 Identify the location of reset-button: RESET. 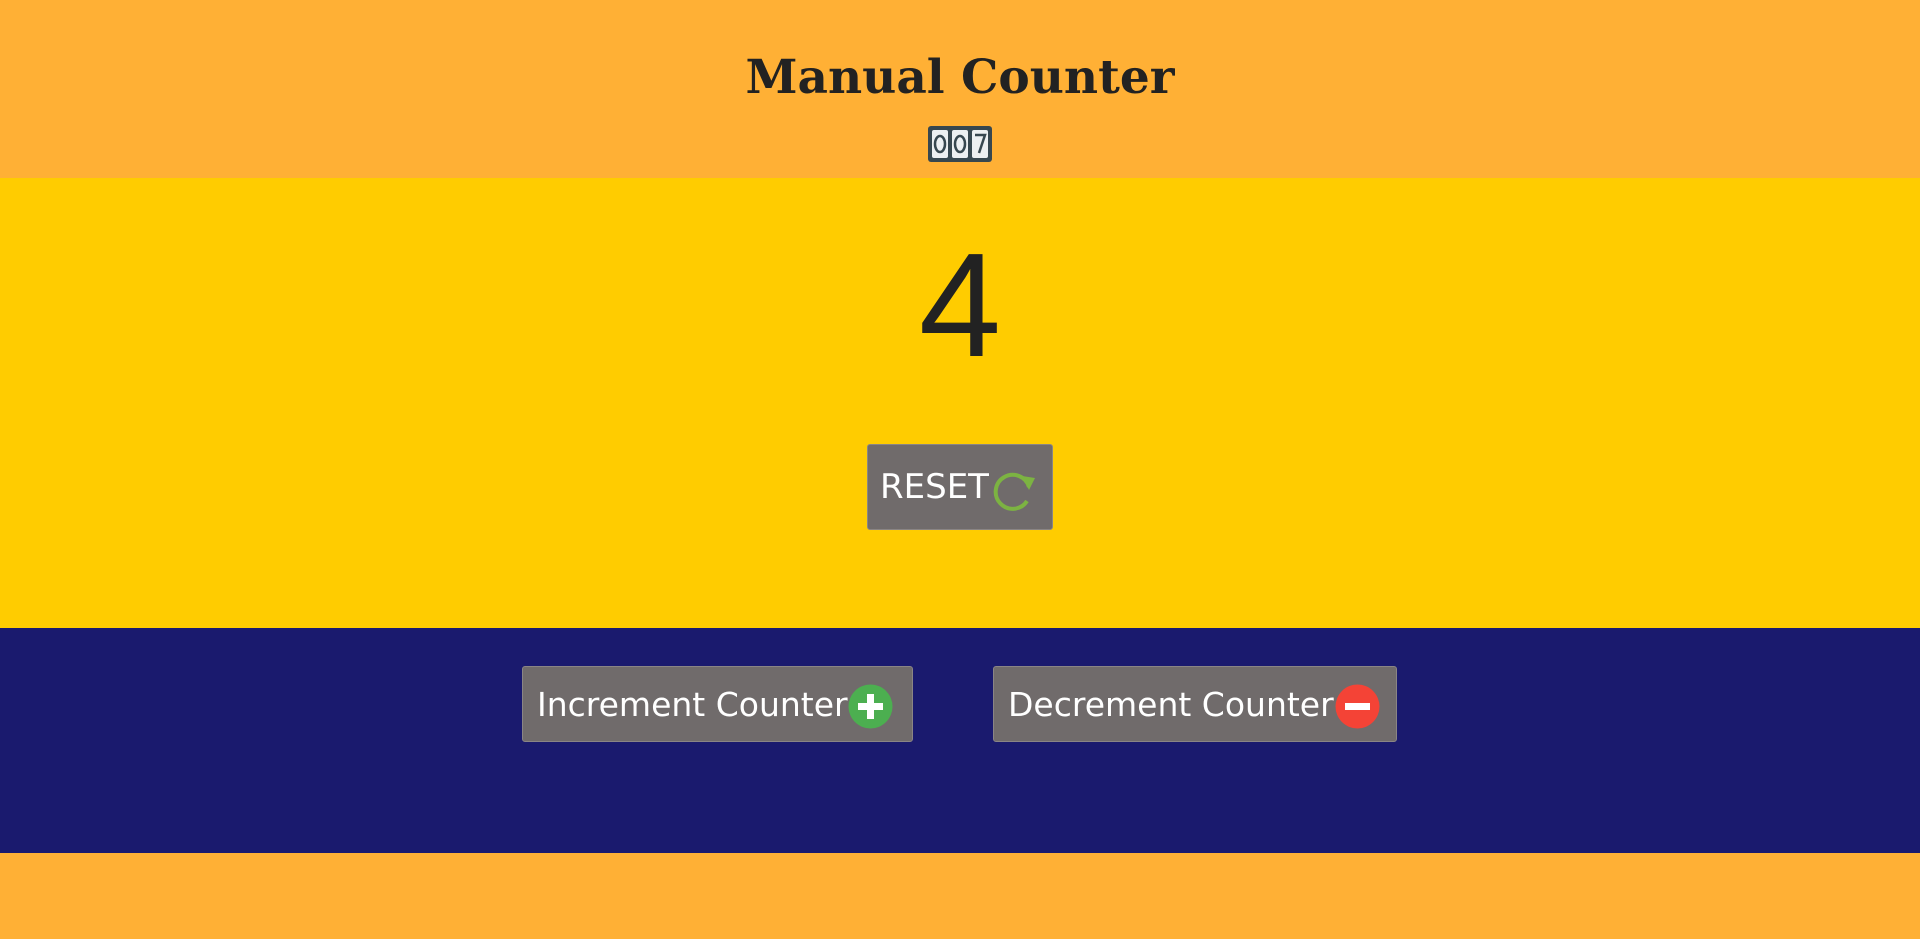
(960, 487).